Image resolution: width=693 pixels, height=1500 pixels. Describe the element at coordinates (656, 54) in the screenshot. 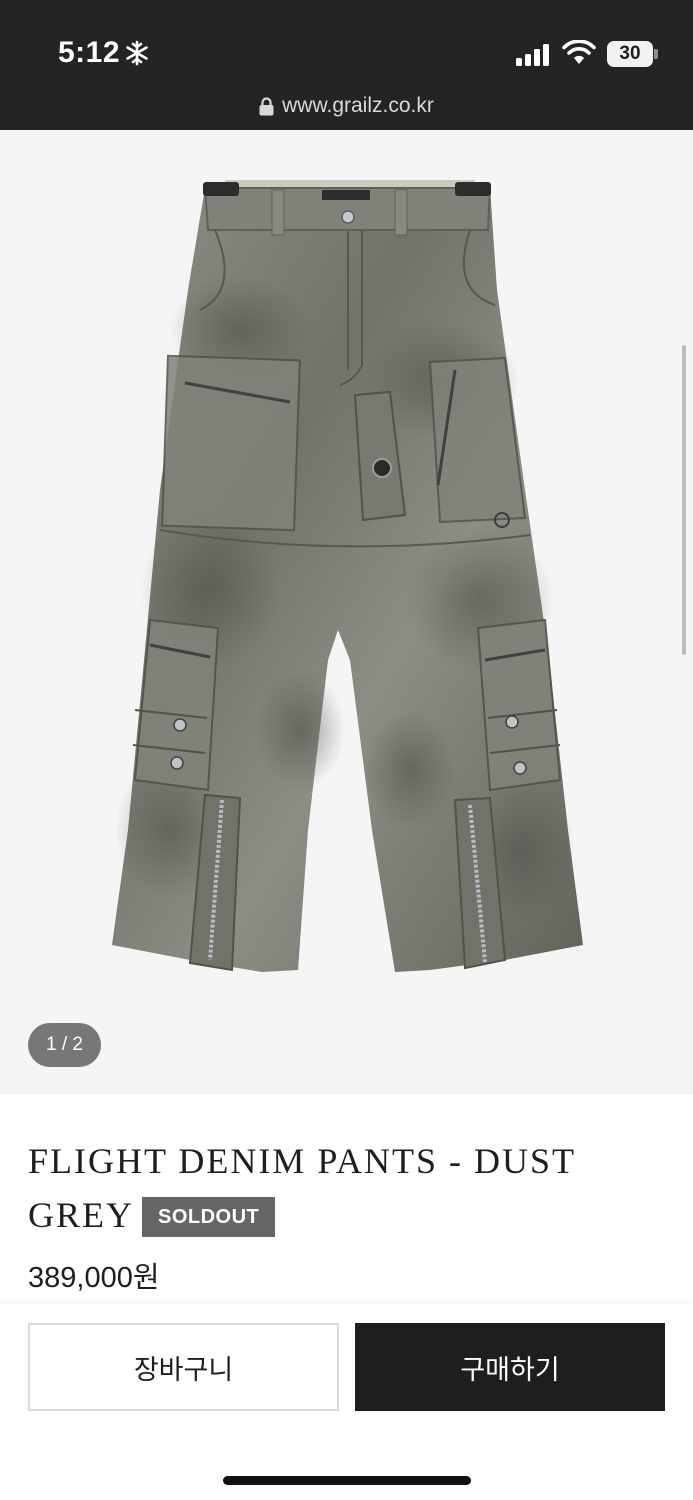

I see `battery-cap` at that location.